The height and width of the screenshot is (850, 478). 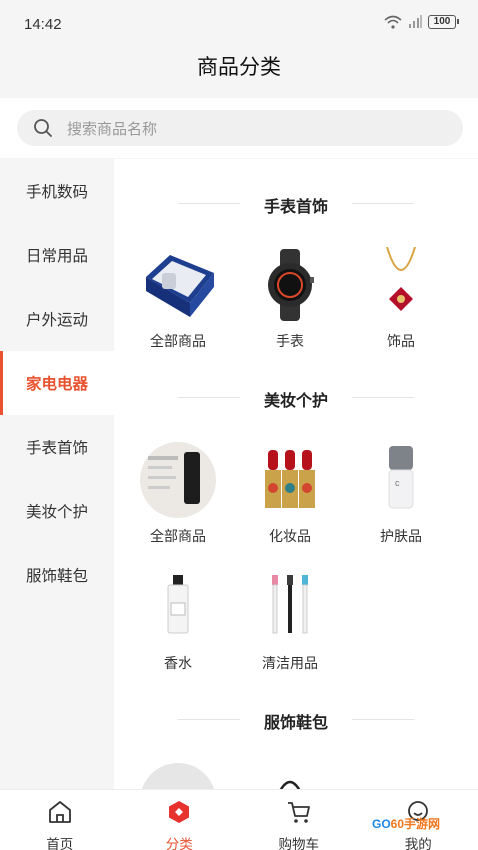 I want to click on subcategory-item: 饰品, so click(x=401, y=298).